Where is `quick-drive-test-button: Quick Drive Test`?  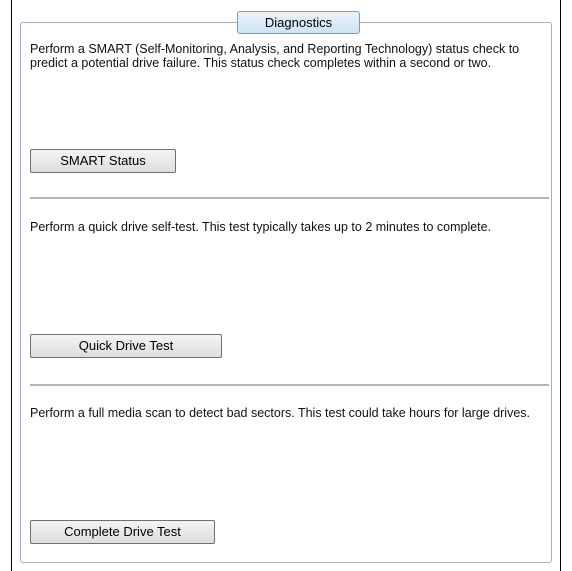 quick-drive-test-button: Quick Drive Test is located at coordinates (126, 346).